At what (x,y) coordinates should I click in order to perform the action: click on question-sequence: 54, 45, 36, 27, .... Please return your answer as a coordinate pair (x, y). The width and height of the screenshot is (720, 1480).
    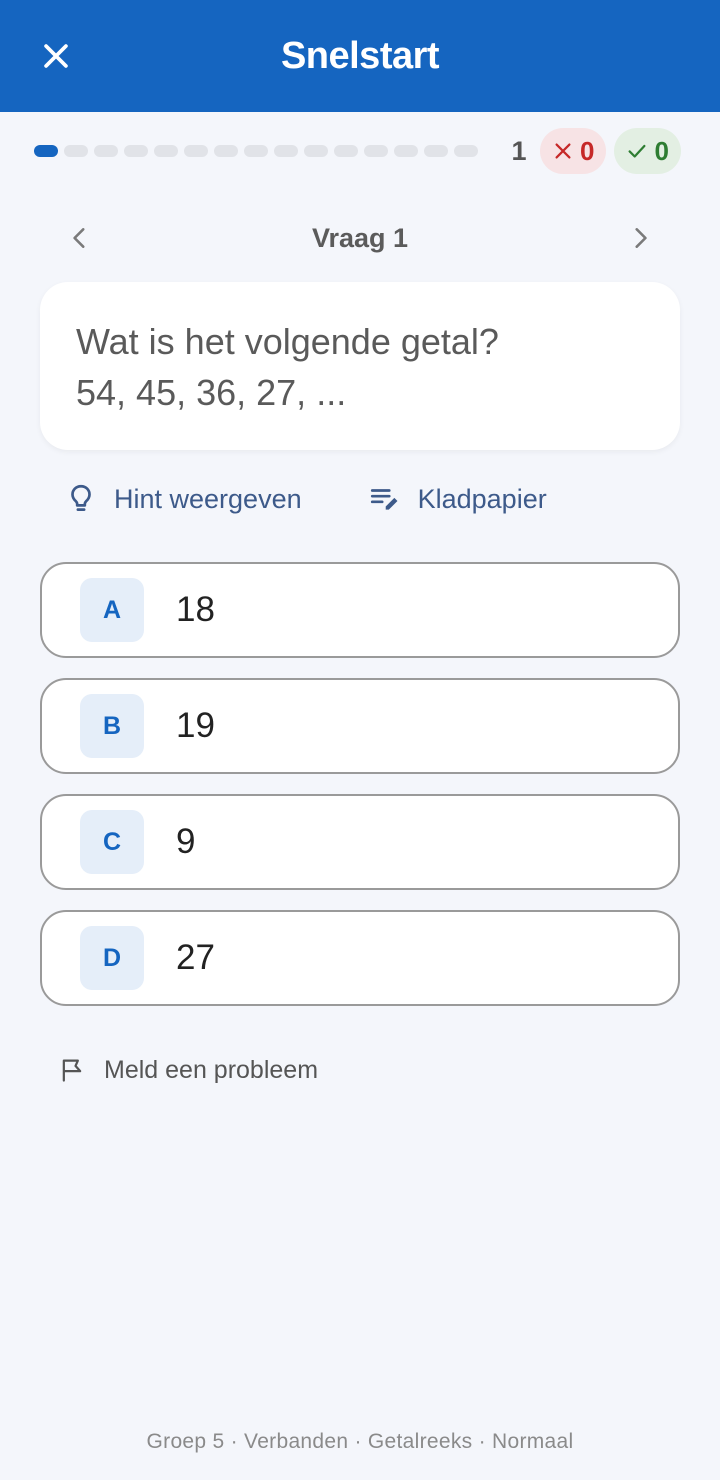
    Looking at the image, I should click on (211, 392).